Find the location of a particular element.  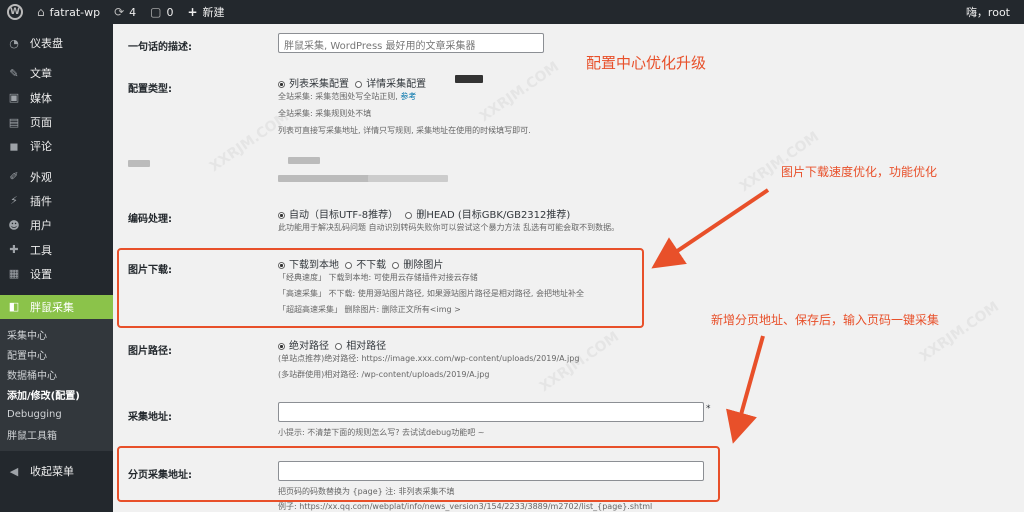

sidebar-item-posts: ✎ 文章 is located at coordinates (56, 73).